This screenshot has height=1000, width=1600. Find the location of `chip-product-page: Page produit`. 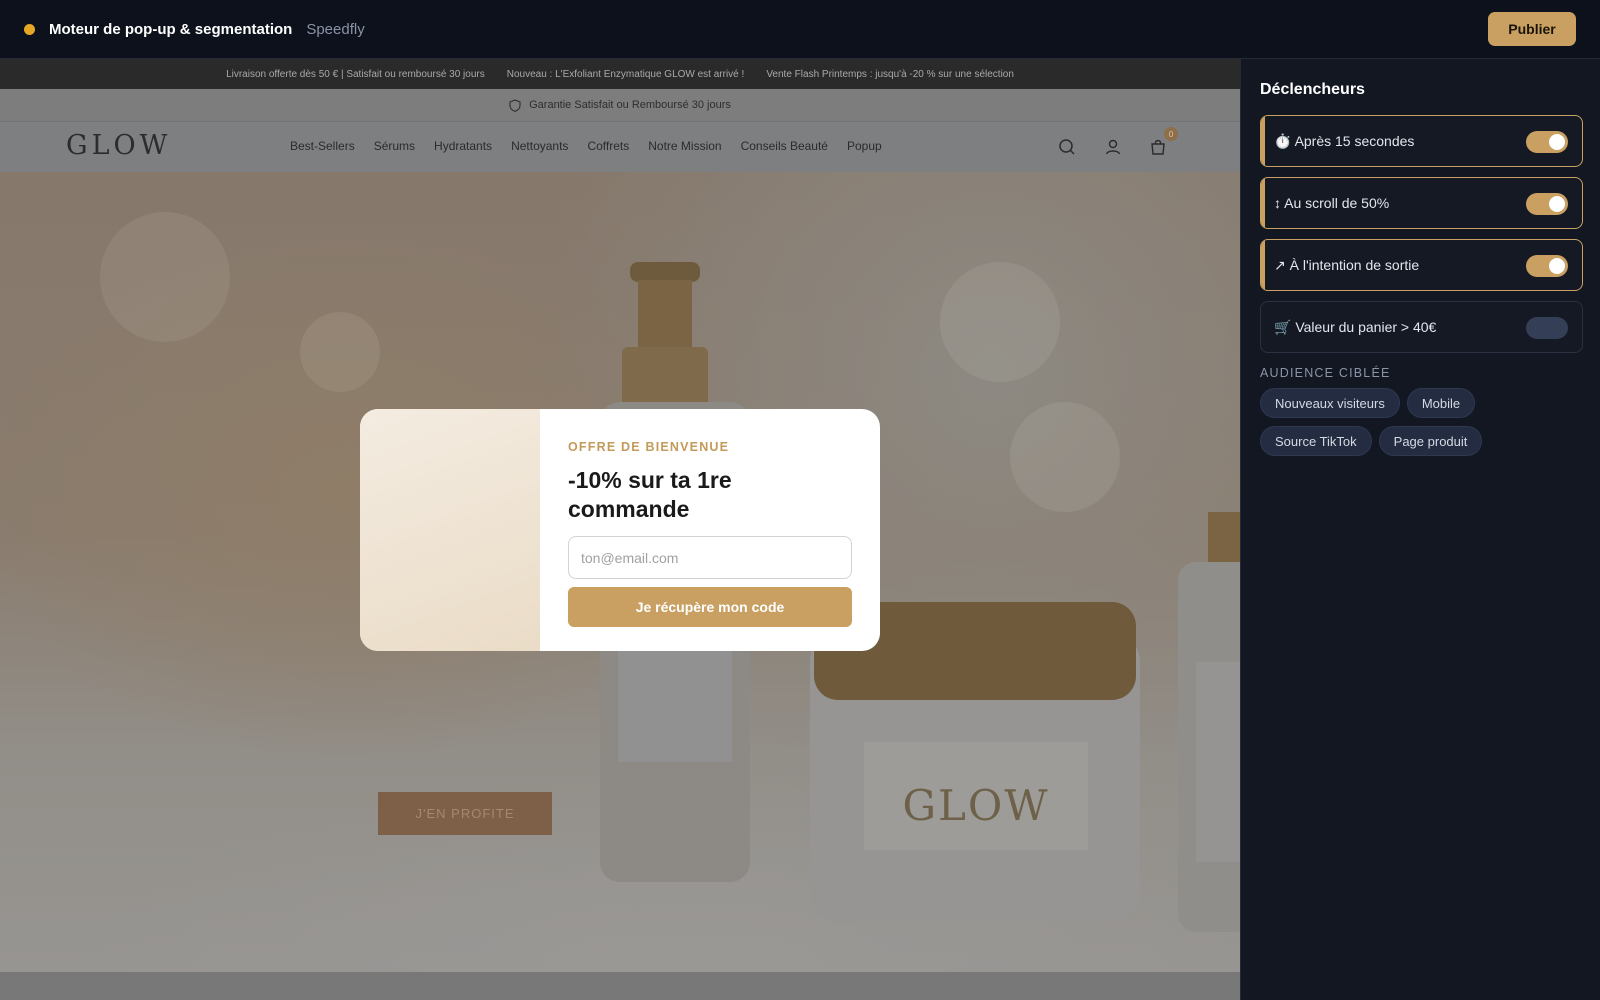

chip-product-page: Page produit is located at coordinates (1430, 441).